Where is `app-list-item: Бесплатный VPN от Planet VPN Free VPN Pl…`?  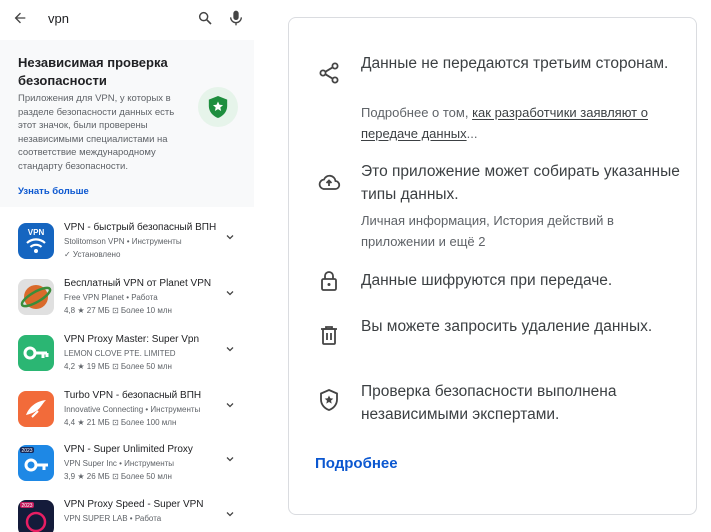
app-list-item: Бесплатный VPN от Planet VPN Free VPN Pl… is located at coordinates (127, 303).